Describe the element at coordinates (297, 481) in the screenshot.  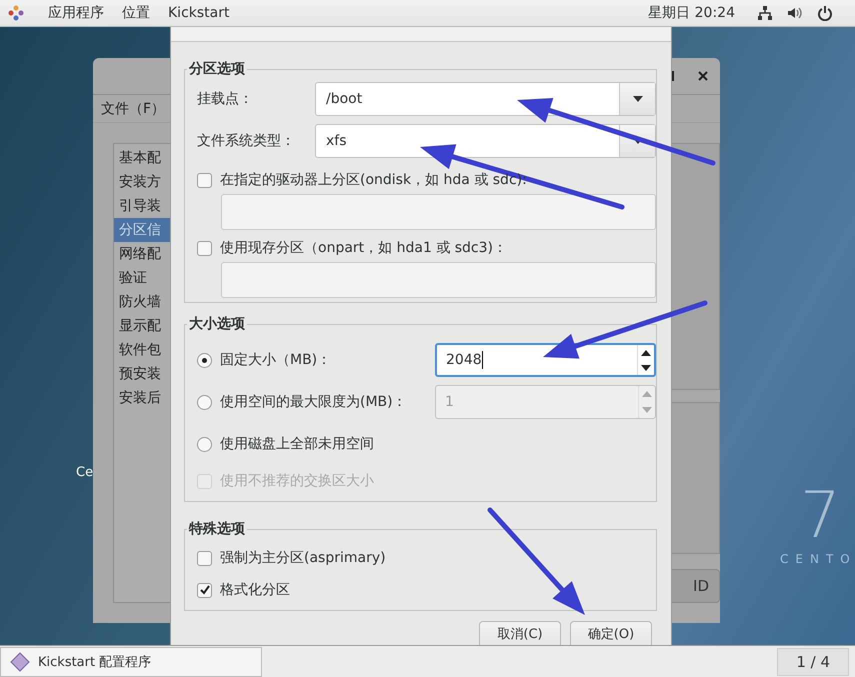
I see `checkbox-label: 使用不推荐的交换区大小` at that location.